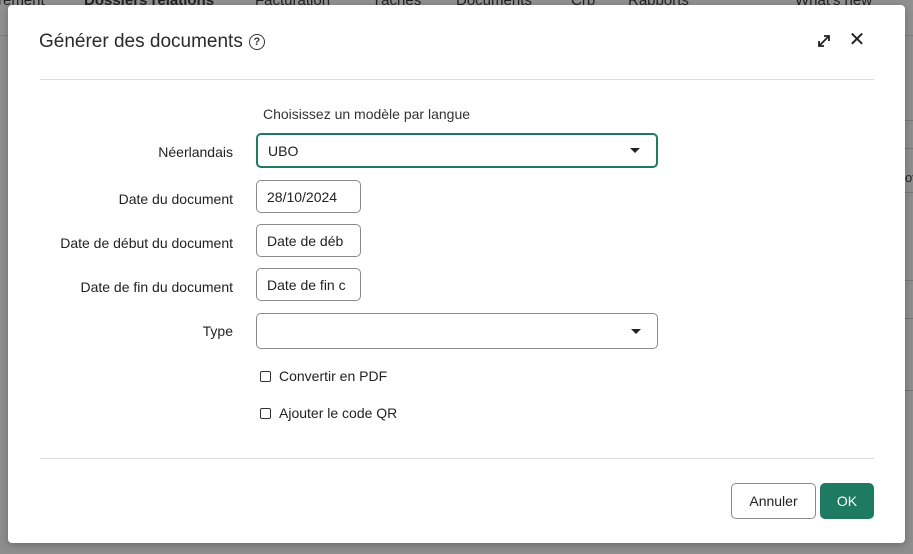  I want to click on end-date-input: Date de fin c, so click(308, 284).